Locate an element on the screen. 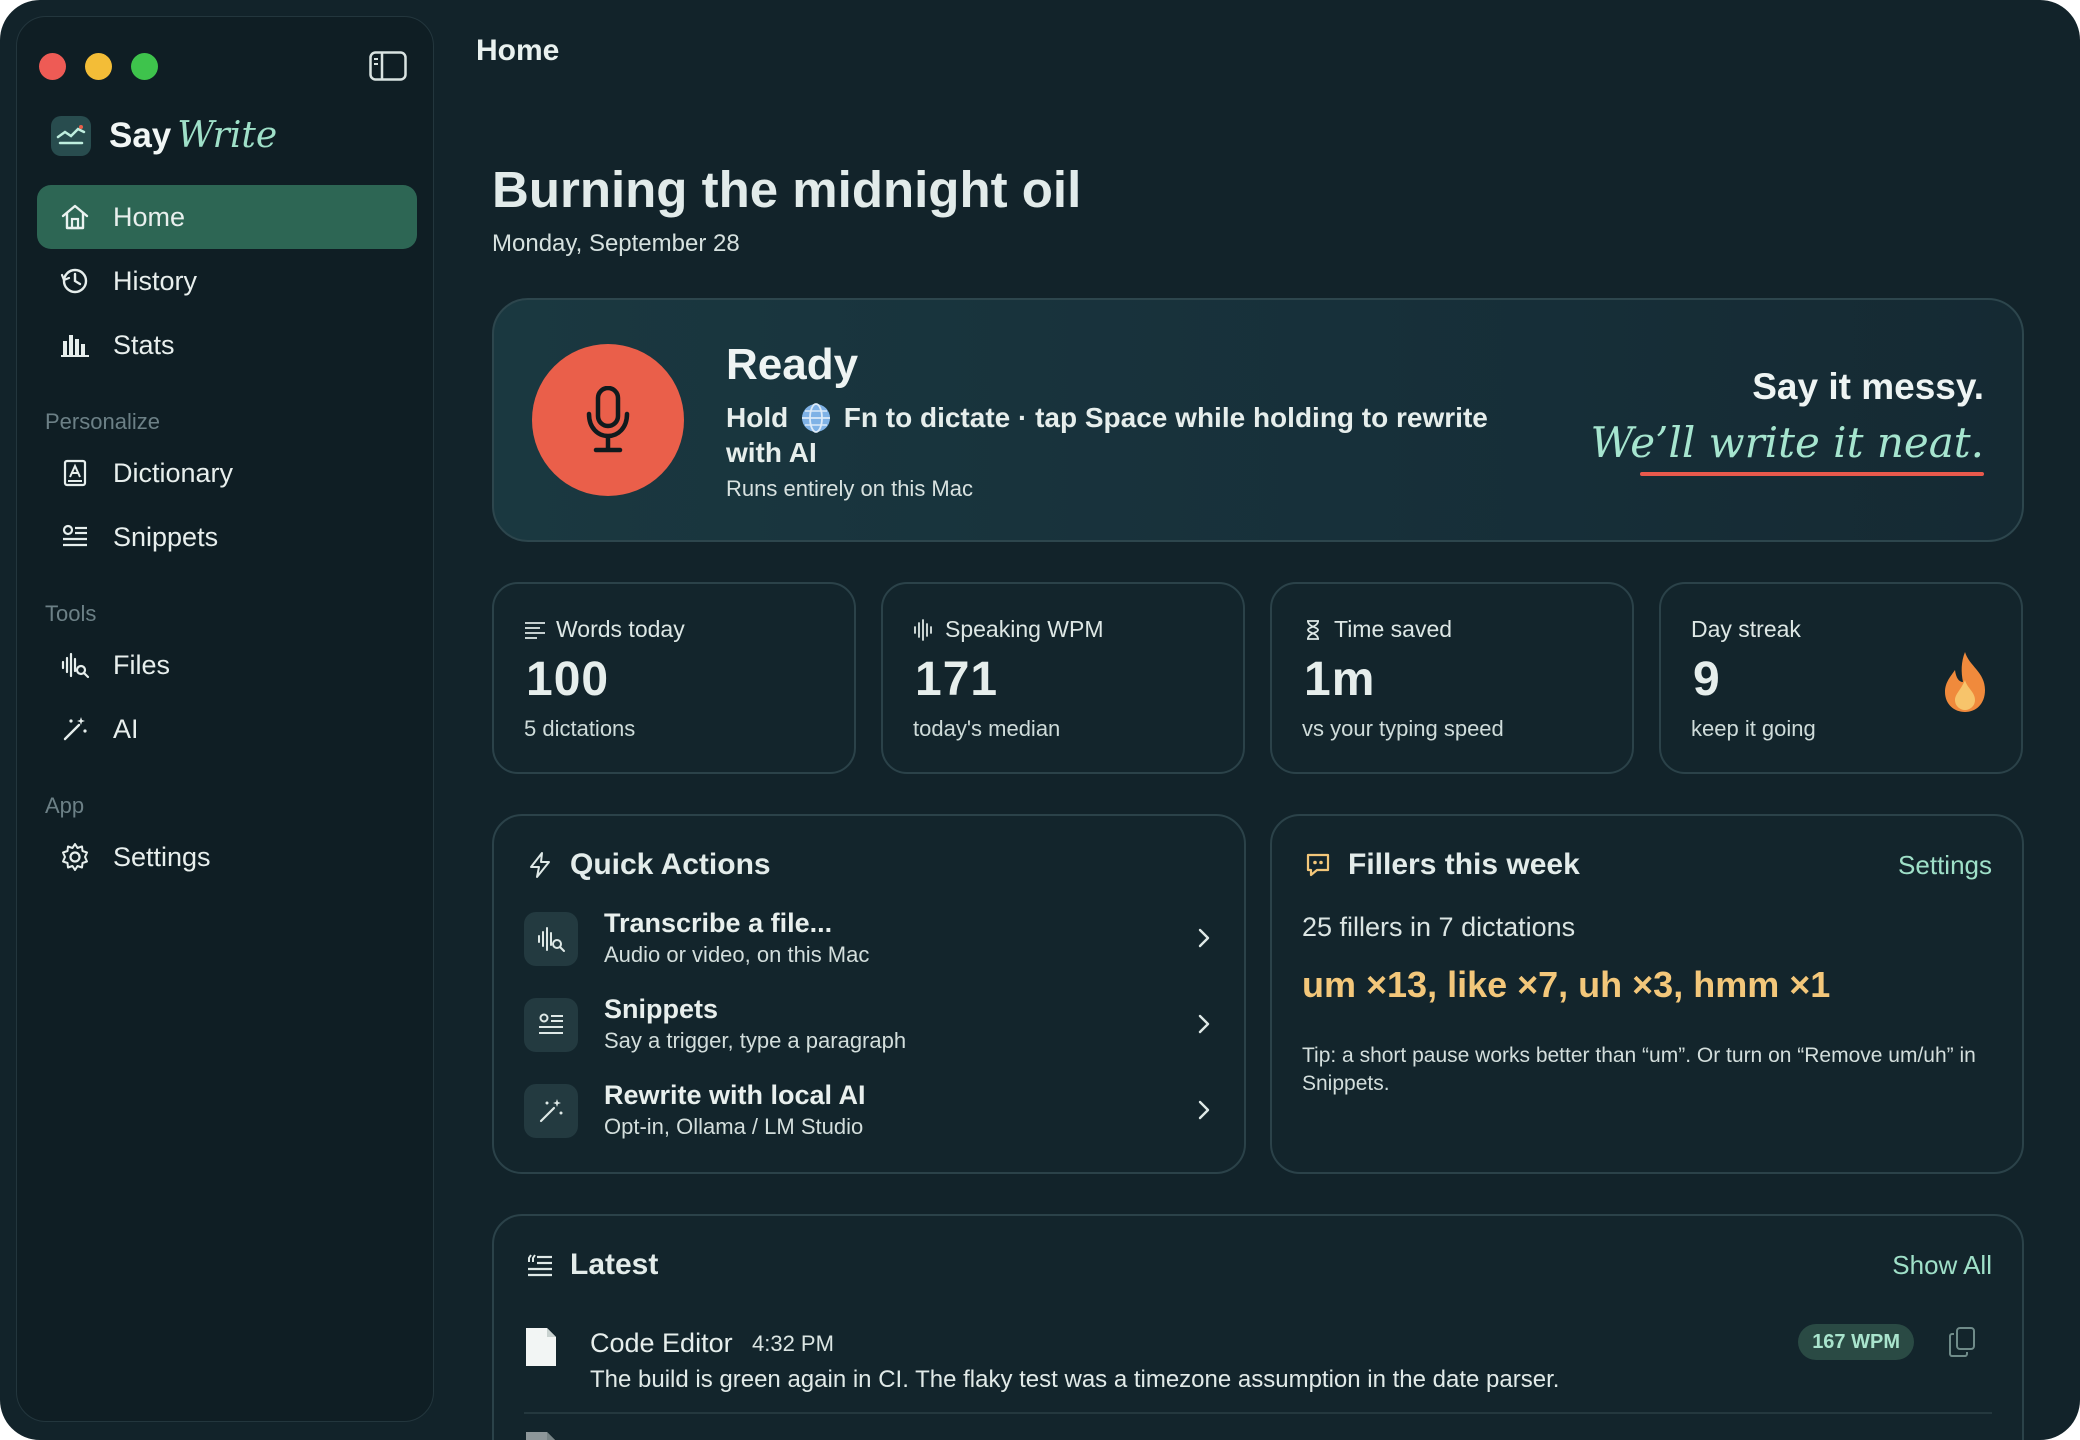 This screenshot has height=1440, width=2080. sidebar-item-history: History is located at coordinates (227, 281).